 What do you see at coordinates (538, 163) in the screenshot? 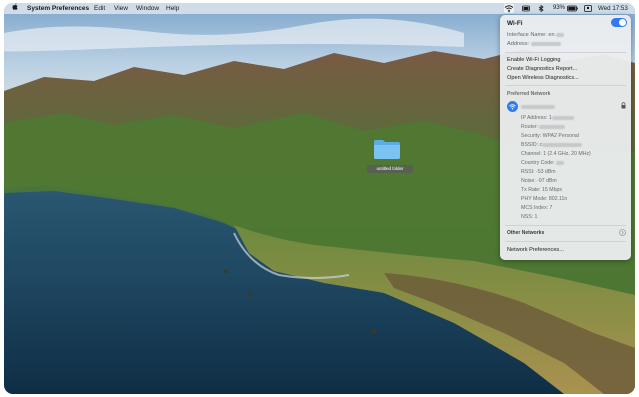
I see `detail-text: Country Code:` at bounding box center [538, 163].